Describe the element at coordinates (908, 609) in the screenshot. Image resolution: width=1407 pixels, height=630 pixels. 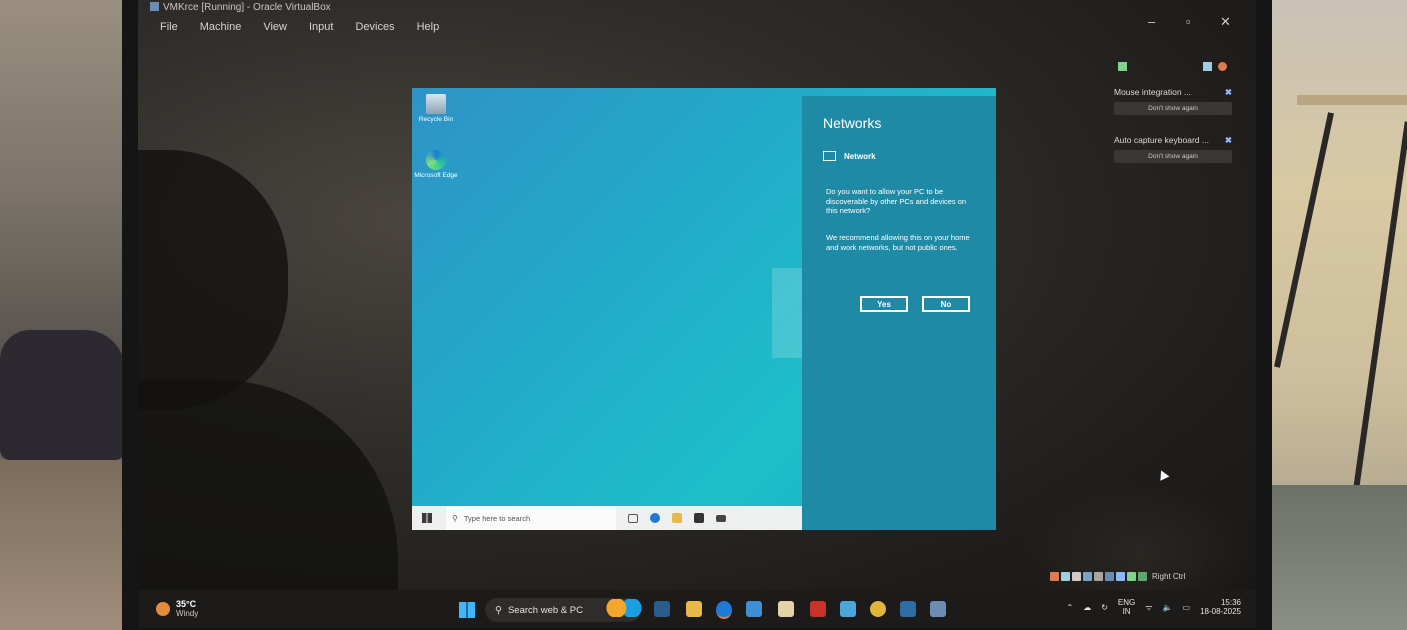
I see `vscode-icon` at that location.